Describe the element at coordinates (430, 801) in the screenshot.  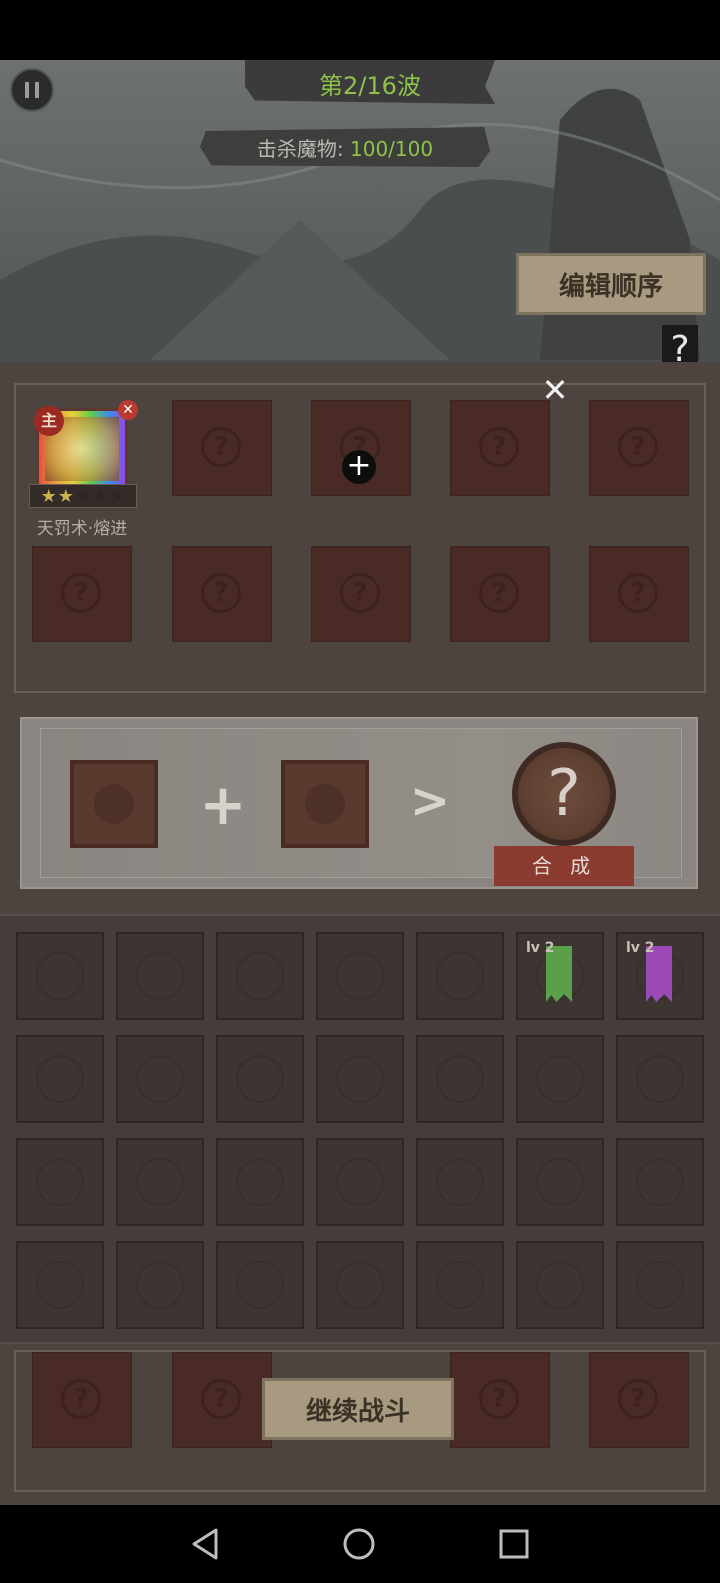
I see `craft-arrow-icon: >` at that location.